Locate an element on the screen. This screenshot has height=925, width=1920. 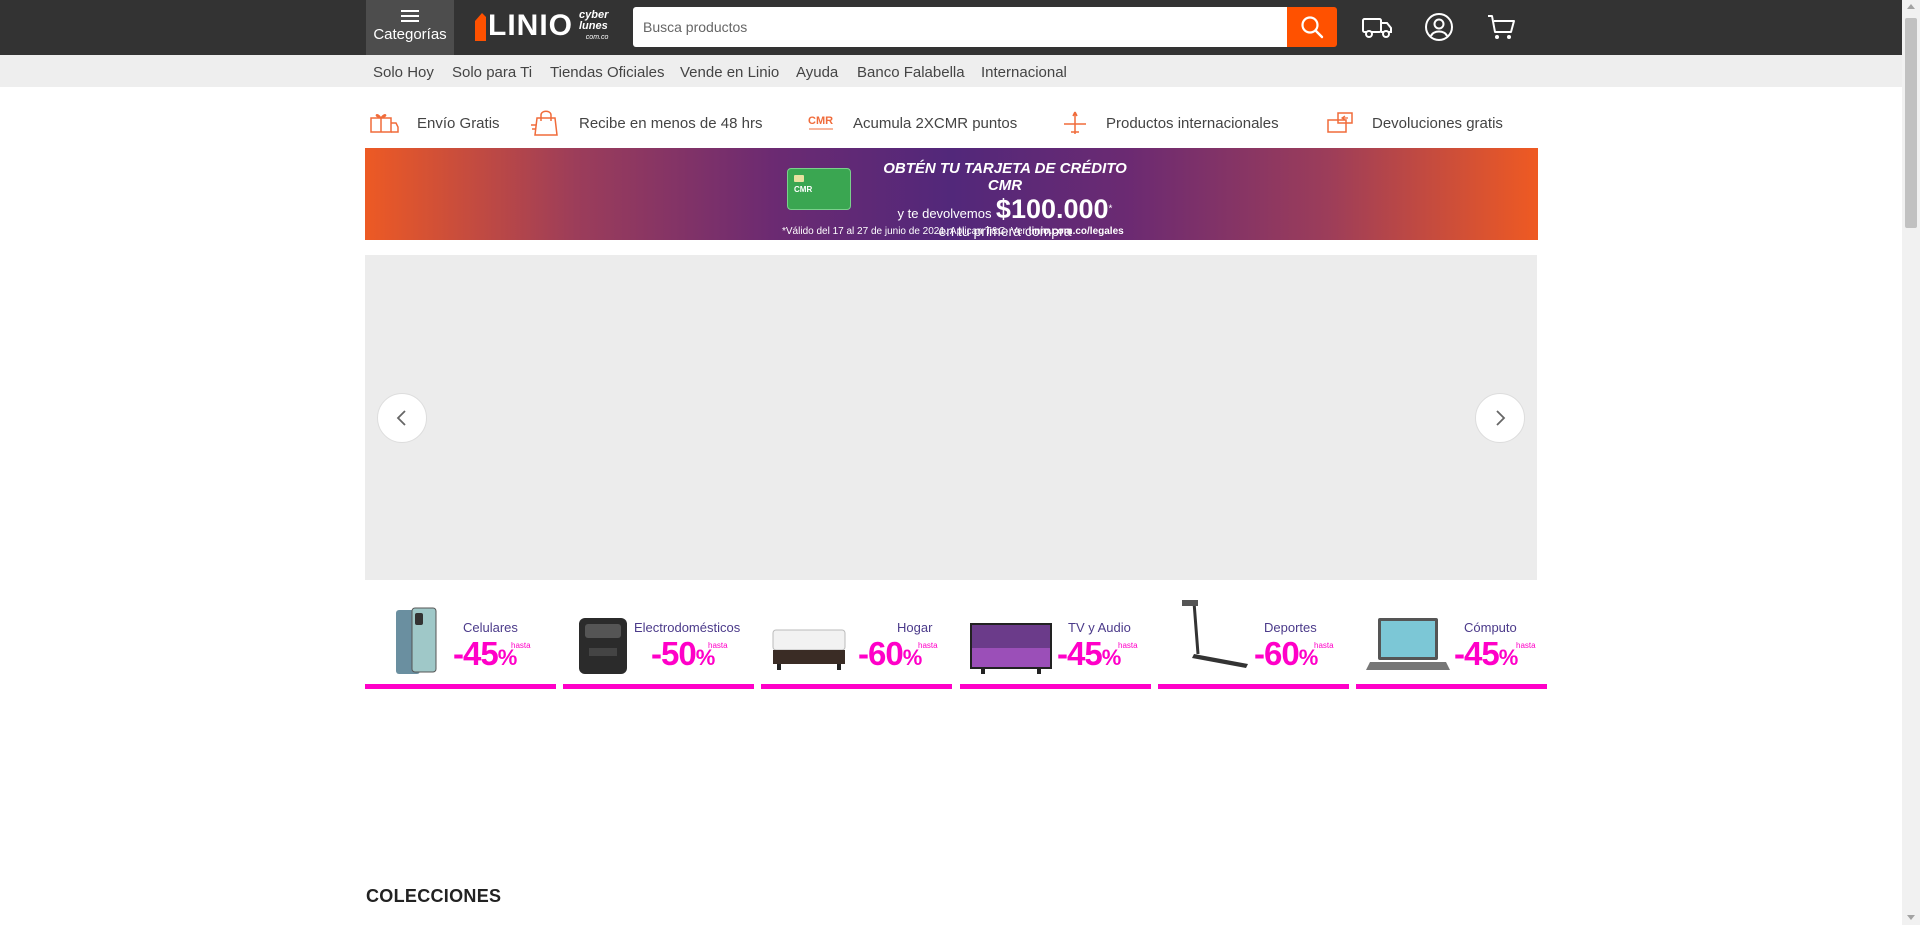
linio-logo: LINIO cyber lunes com.co is located at coordinates (540, 26).